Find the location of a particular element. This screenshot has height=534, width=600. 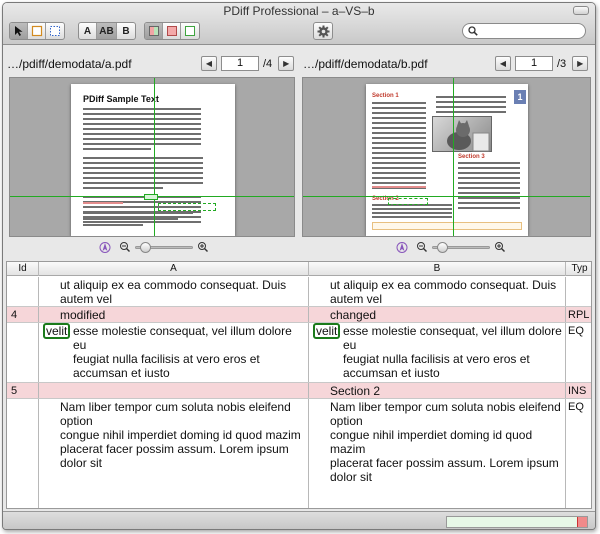

left-document-pane: PDiff Sample Text is located at coordinates (152, 157).